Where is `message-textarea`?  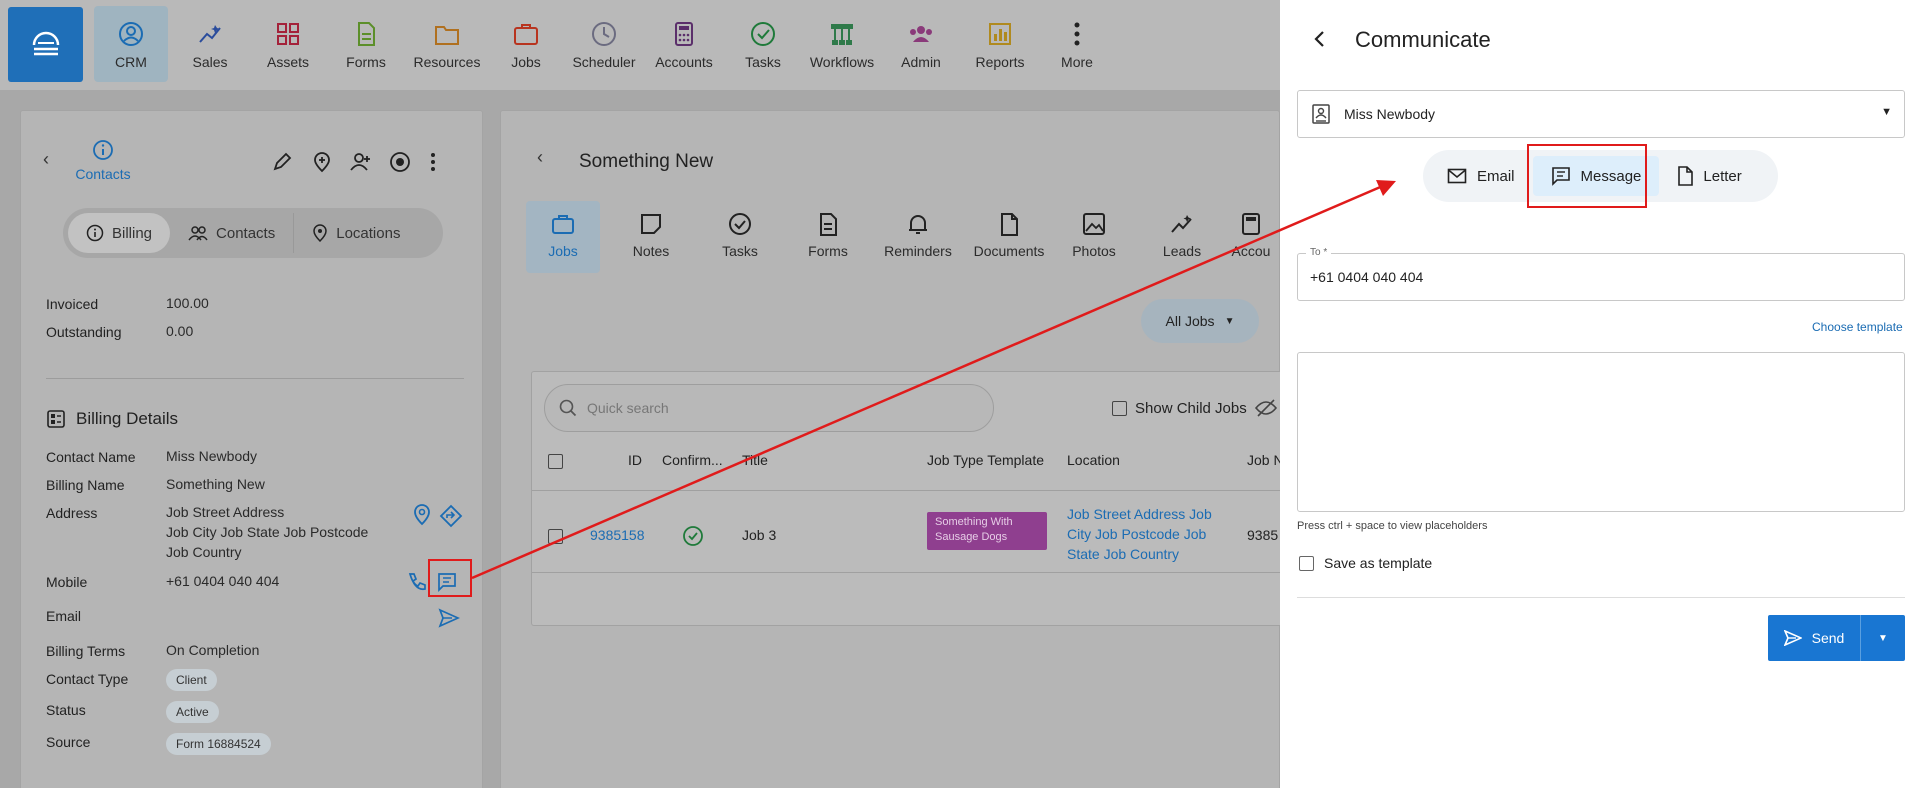
message-textarea is located at coordinates (1601, 432).